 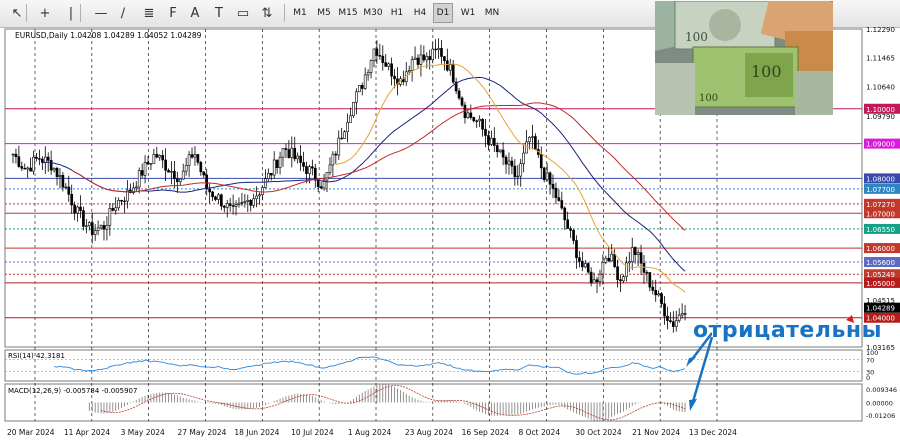 What do you see at coordinates (195, 13) in the screenshot?
I see `text-icon: A` at bounding box center [195, 13].